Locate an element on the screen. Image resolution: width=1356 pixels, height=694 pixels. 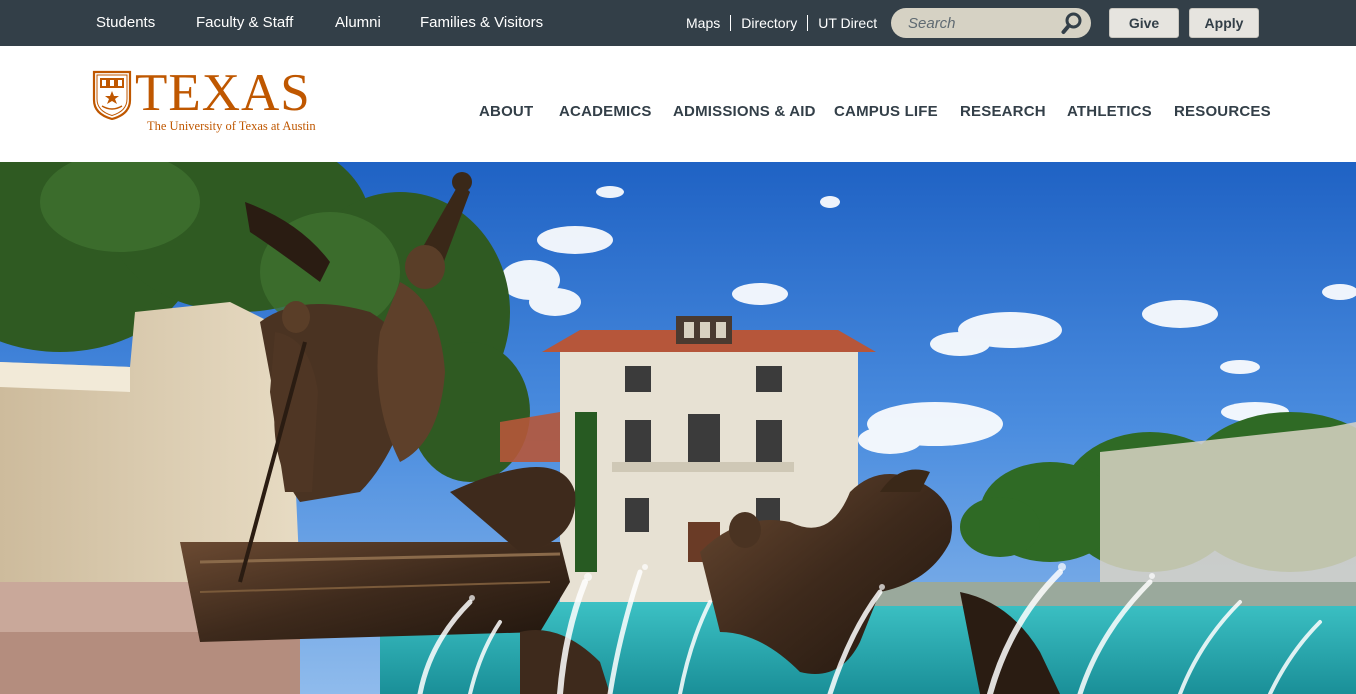
university-seal-icon is located at coordinates (112, 95).